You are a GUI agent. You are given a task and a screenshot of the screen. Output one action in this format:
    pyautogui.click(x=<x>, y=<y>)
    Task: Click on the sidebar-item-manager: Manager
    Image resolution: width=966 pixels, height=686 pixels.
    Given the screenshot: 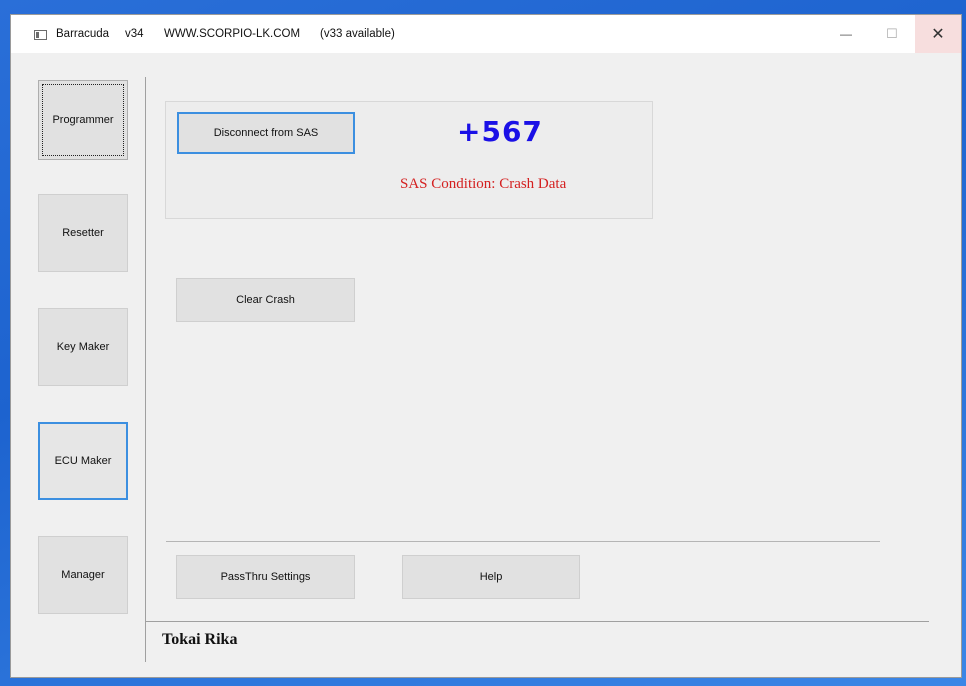 What is the action you would take?
    pyautogui.click(x=83, y=575)
    